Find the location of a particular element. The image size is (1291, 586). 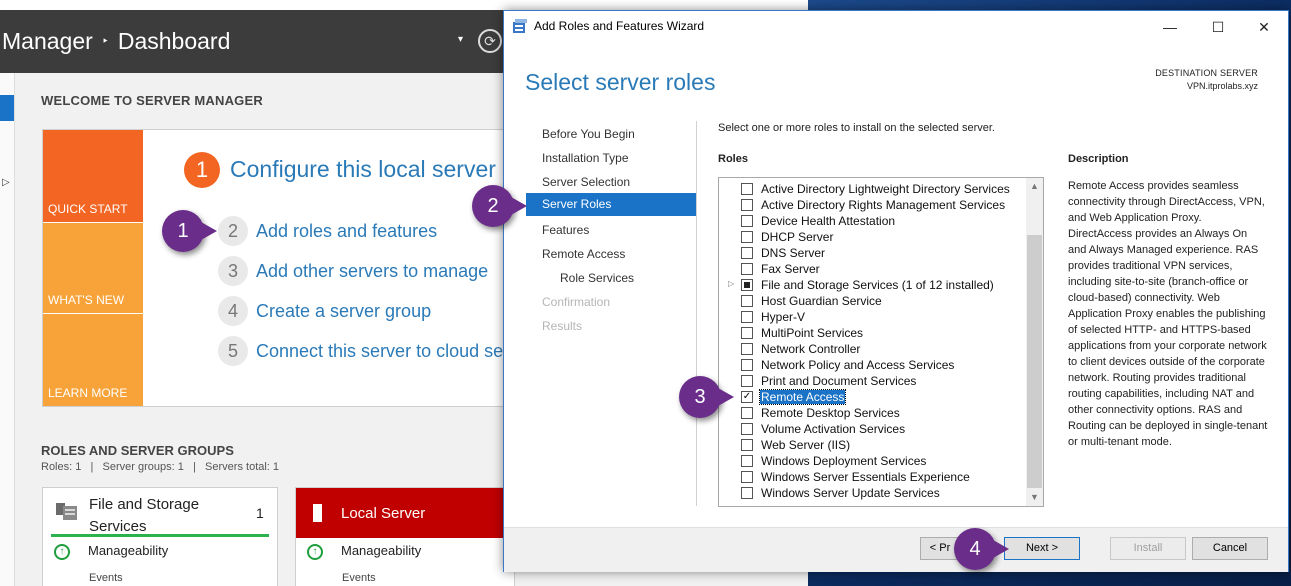

cancel-button: Cancel is located at coordinates (1230, 548).